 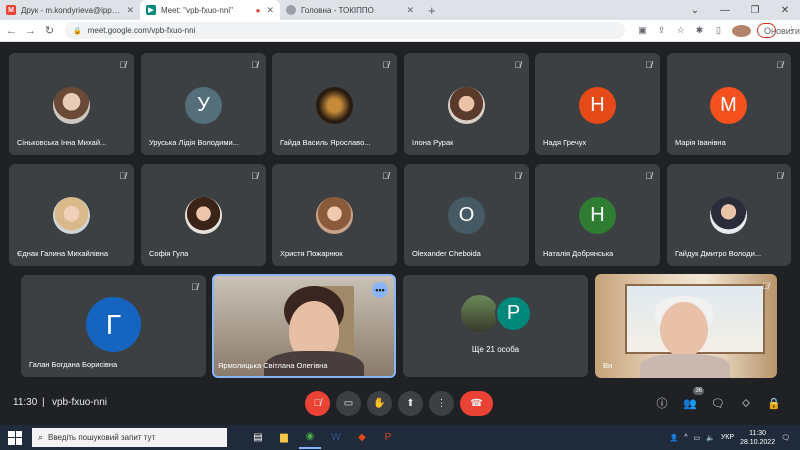 What do you see at coordinates (432, 10) in the screenshot?
I see `new-tab-button: +` at bounding box center [432, 10].